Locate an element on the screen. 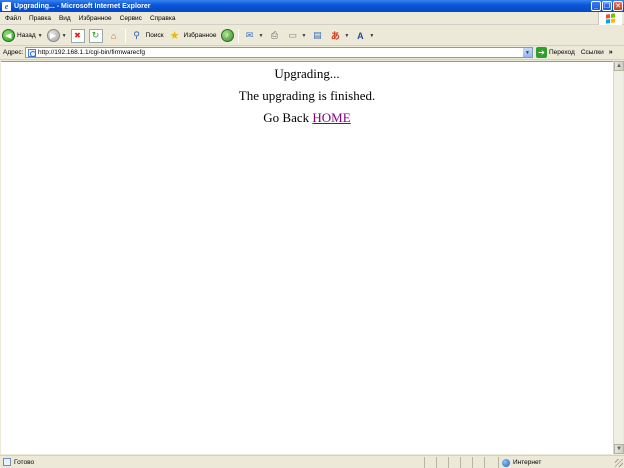 This screenshot has width=624, height=468. forward-button: ▶ ▼ is located at coordinates (57, 36).